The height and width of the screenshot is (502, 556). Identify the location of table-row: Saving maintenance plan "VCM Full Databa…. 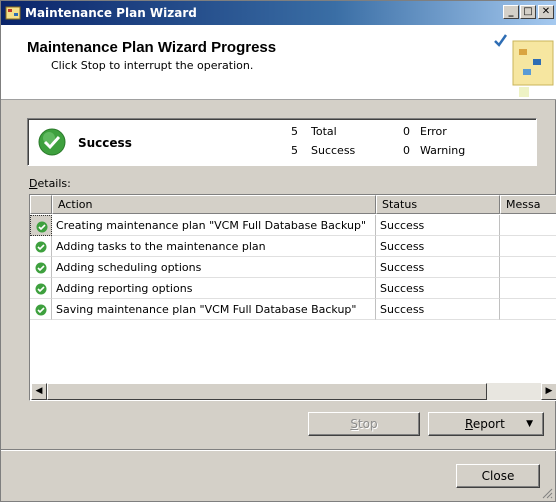
(293, 309).